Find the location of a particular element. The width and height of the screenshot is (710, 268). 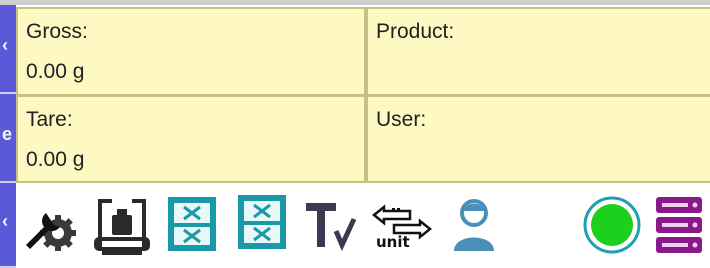

side-tab-3: ‹ is located at coordinates (8, 225).